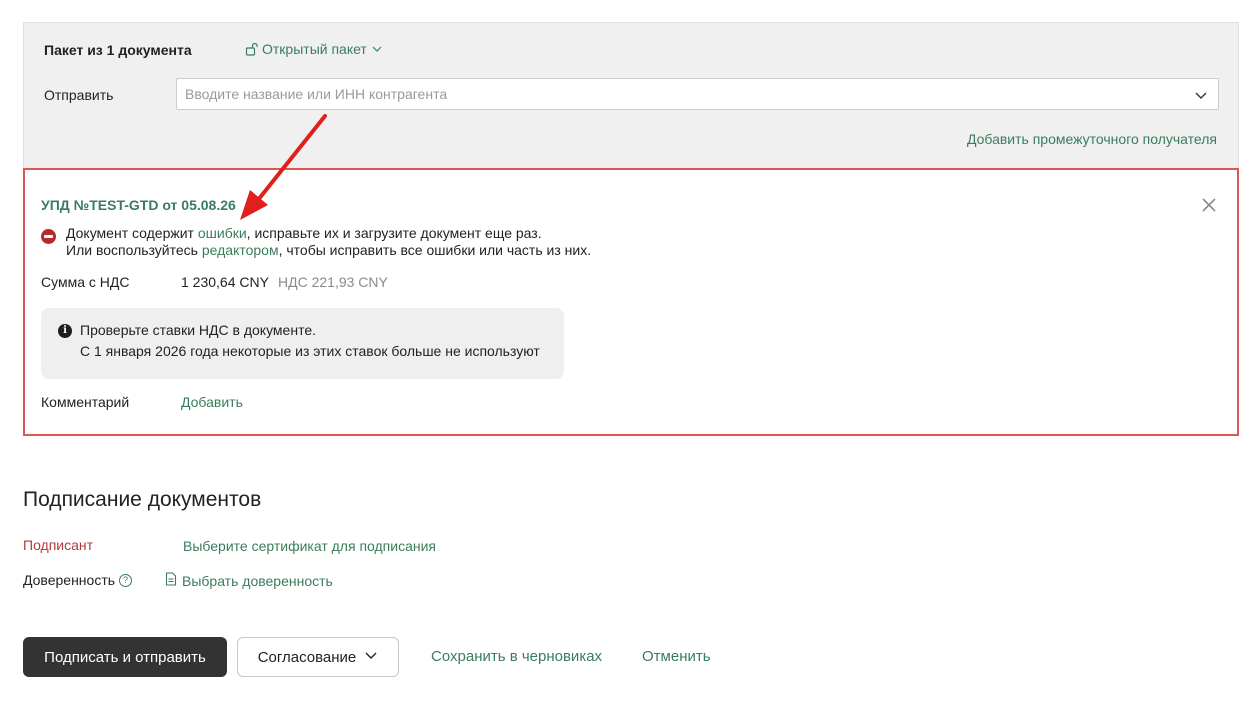 This screenshot has height=706, width=1255. I want to click on editor-link: редактором, so click(240, 250).